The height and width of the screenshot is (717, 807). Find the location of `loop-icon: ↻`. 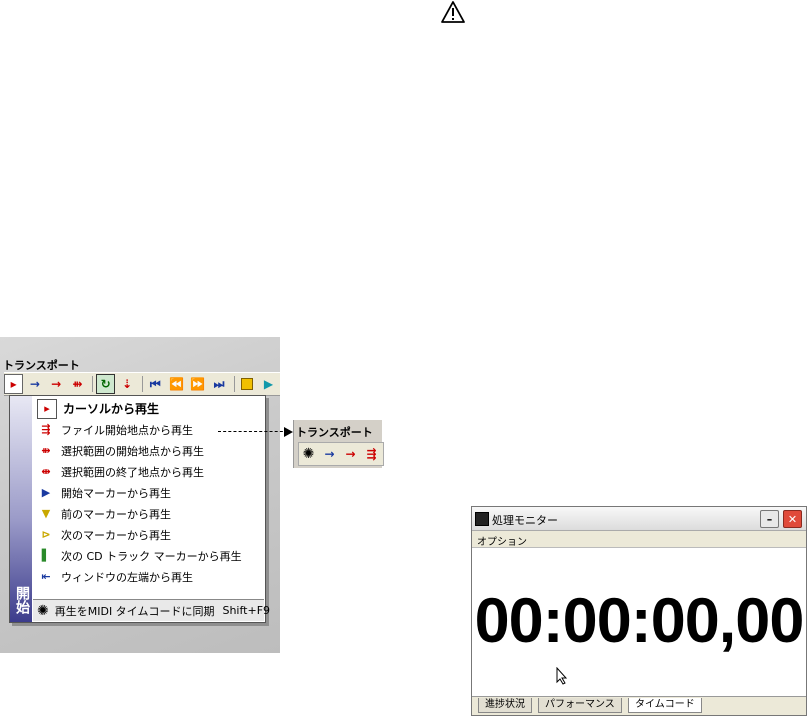

loop-icon: ↻ is located at coordinates (106, 384).